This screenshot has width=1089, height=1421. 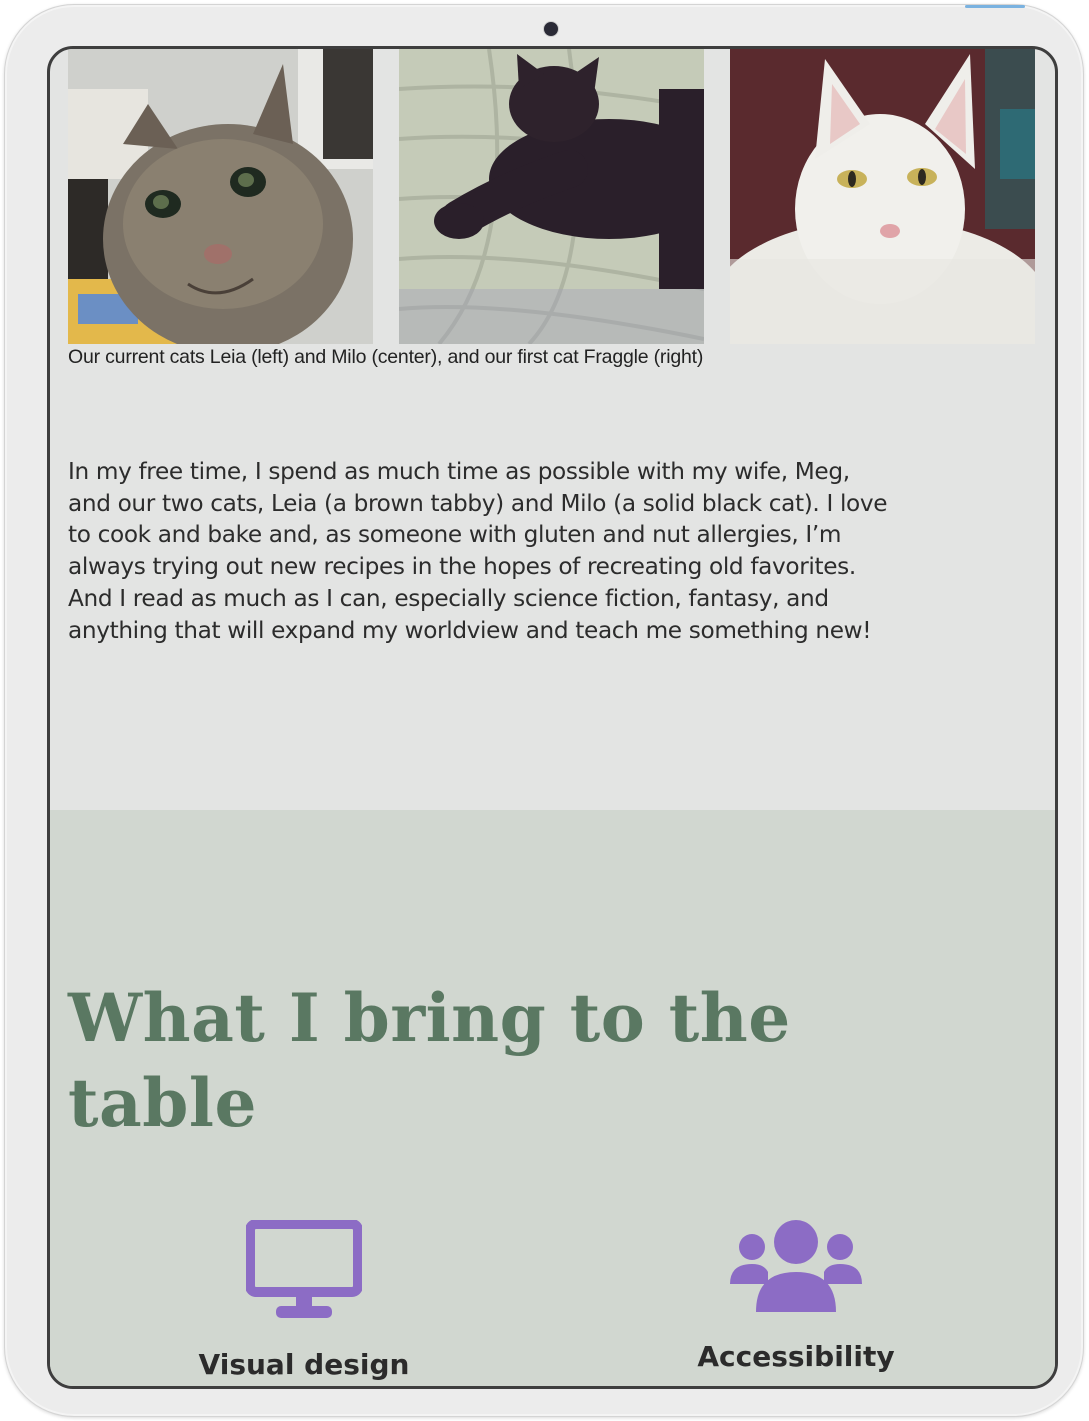 I want to click on skill-label: Visual design, so click(x=304, y=1364).